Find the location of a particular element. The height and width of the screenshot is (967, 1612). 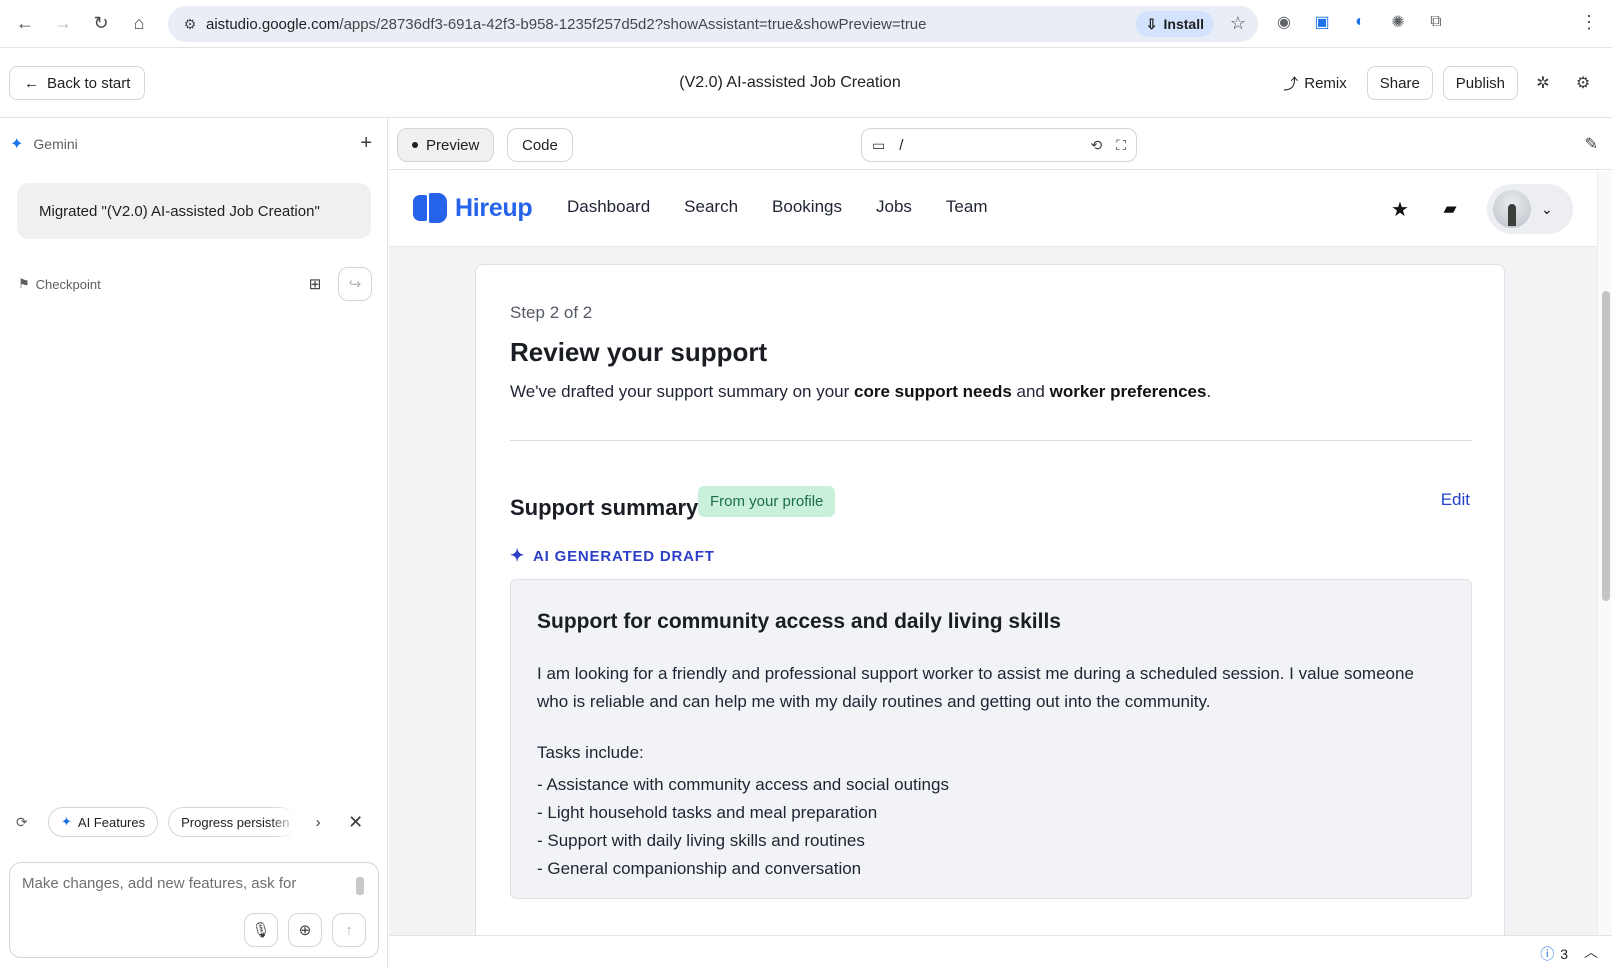

step-indicator: Step 2 of 2 is located at coordinates (551, 312).